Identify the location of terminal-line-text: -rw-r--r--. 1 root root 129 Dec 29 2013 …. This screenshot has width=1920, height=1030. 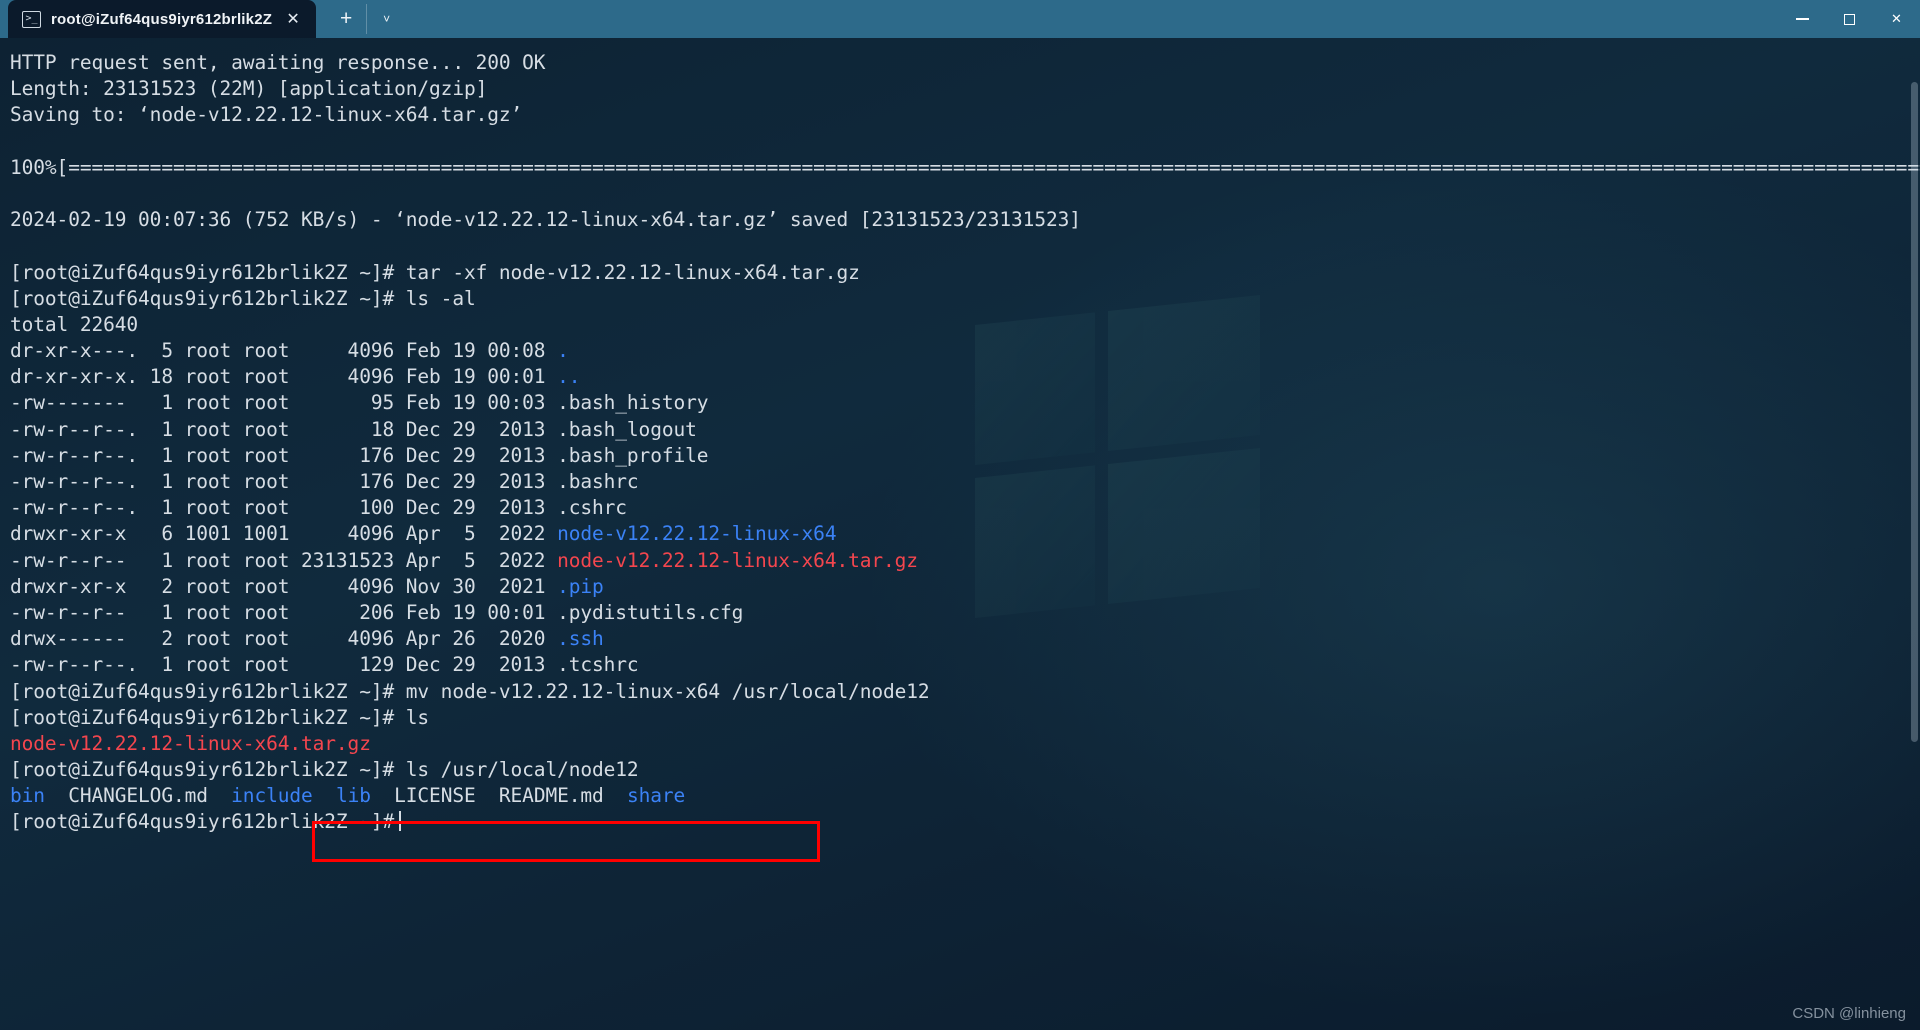
(324, 665).